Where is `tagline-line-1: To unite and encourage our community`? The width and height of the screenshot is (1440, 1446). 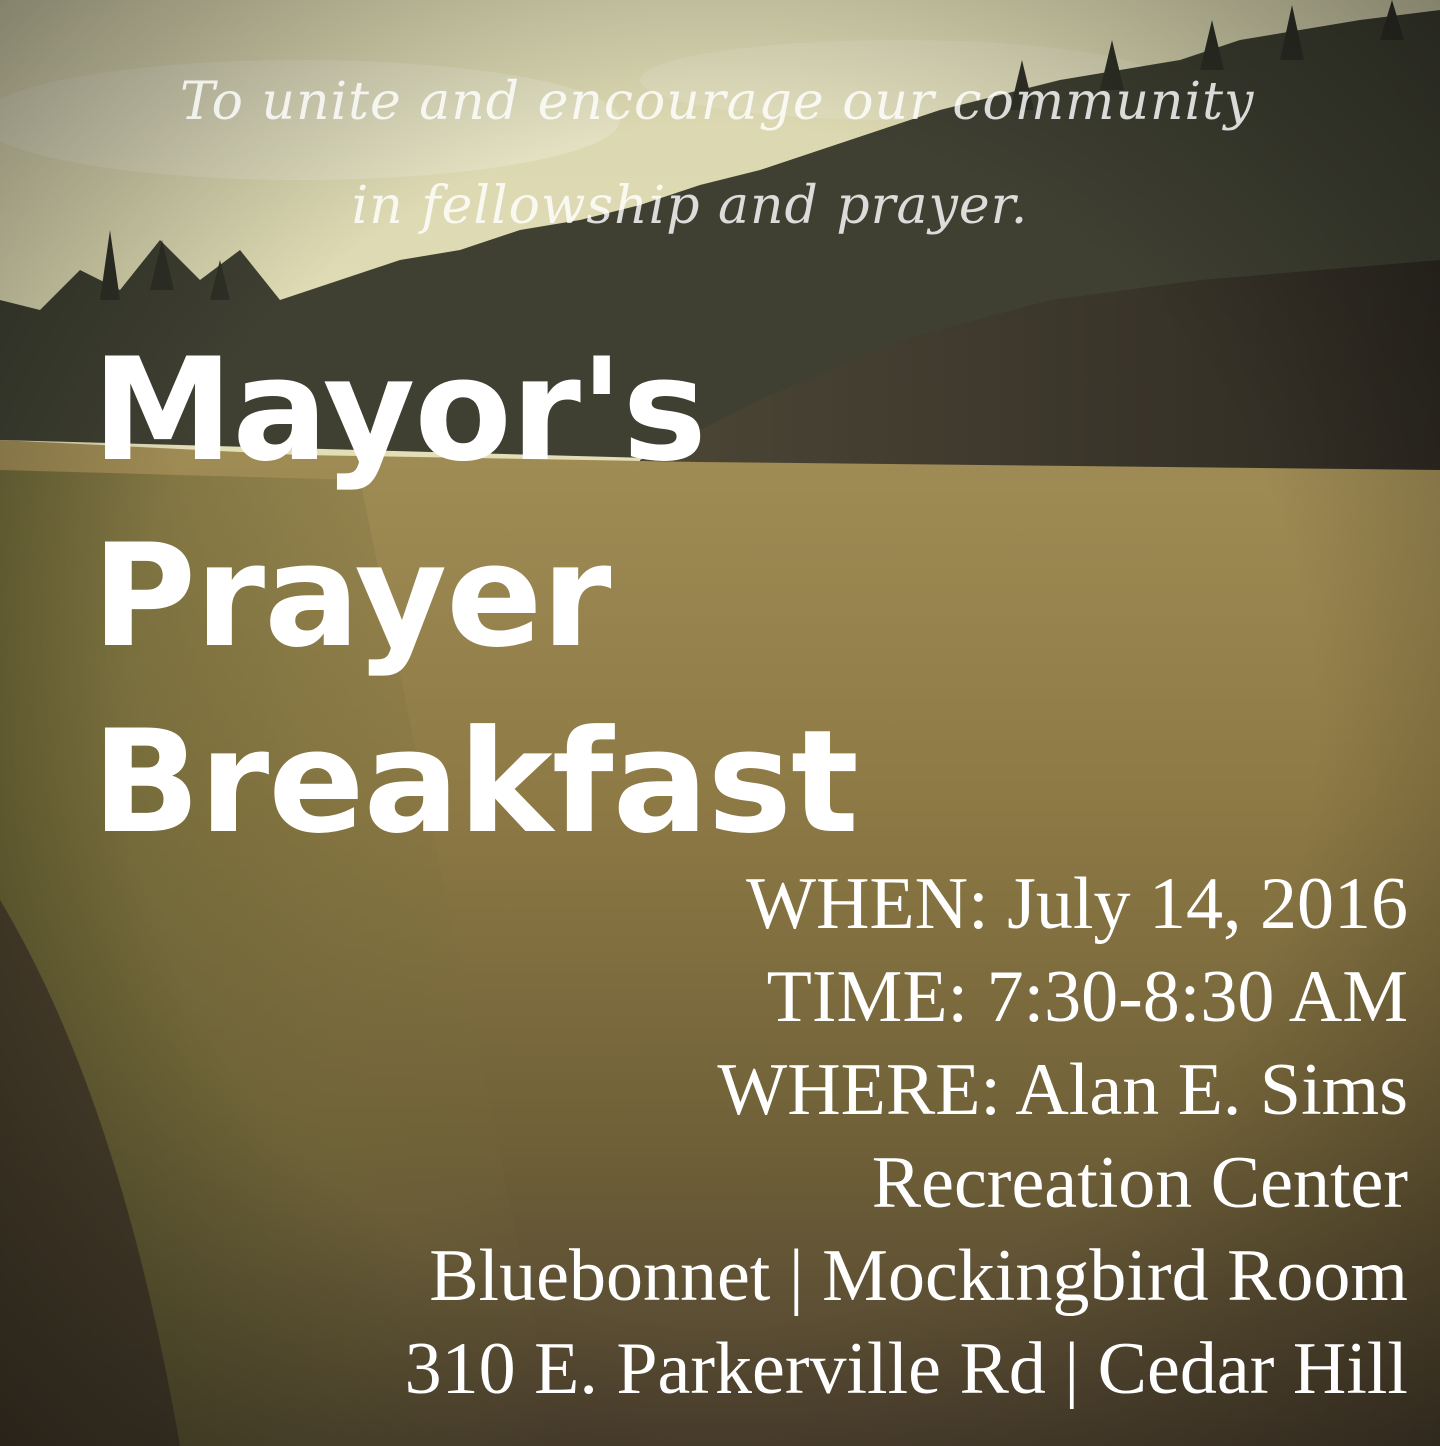 tagline-line-1: To unite and encourage our community is located at coordinates (717, 102).